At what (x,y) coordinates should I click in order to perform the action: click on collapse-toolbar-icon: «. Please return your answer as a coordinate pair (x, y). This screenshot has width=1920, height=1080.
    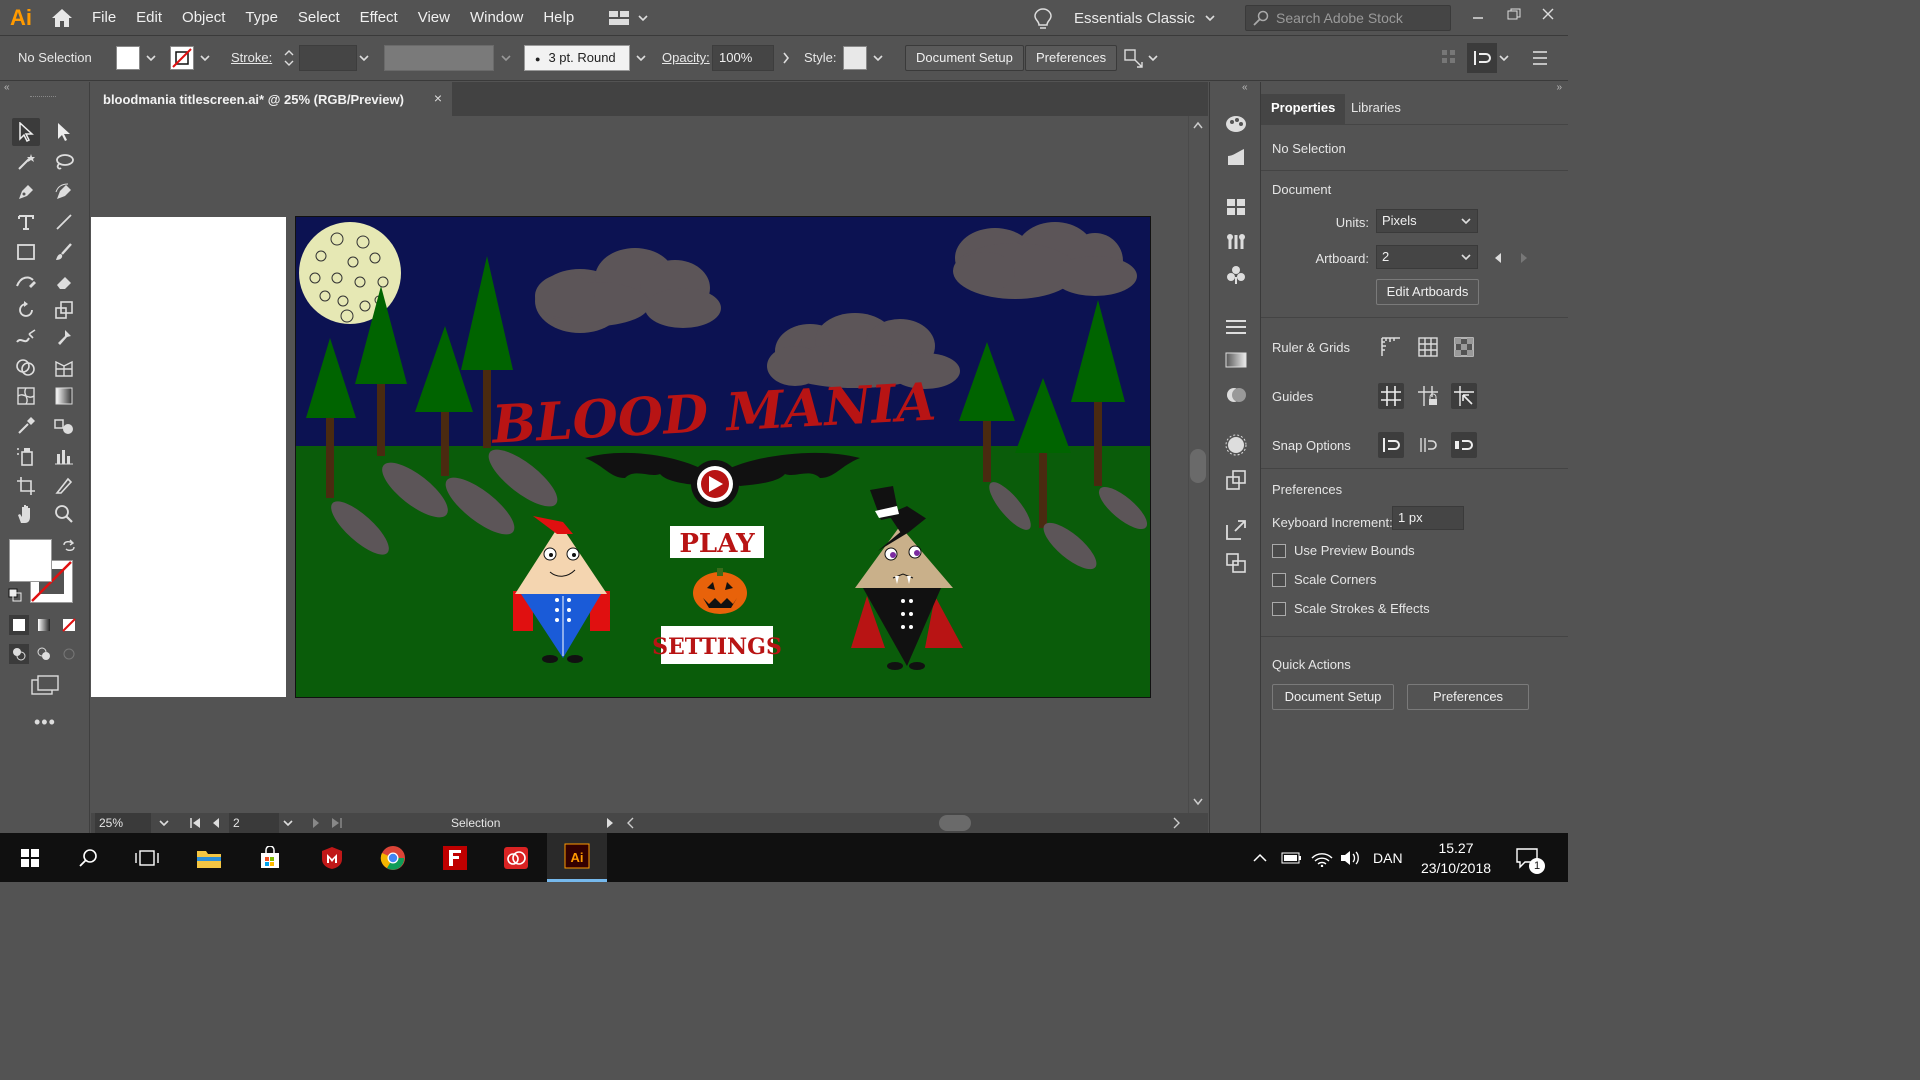
    Looking at the image, I should click on (7, 87).